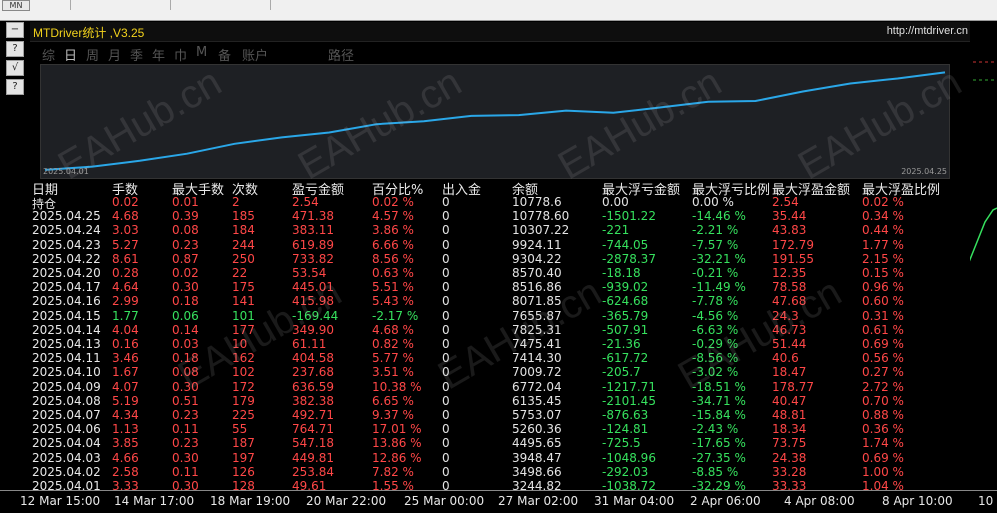 The image size is (997, 513). What do you see at coordinates (789, 415) in the screenshot?
I see `table-cell: 48.81` at bounding box center [789, 415].